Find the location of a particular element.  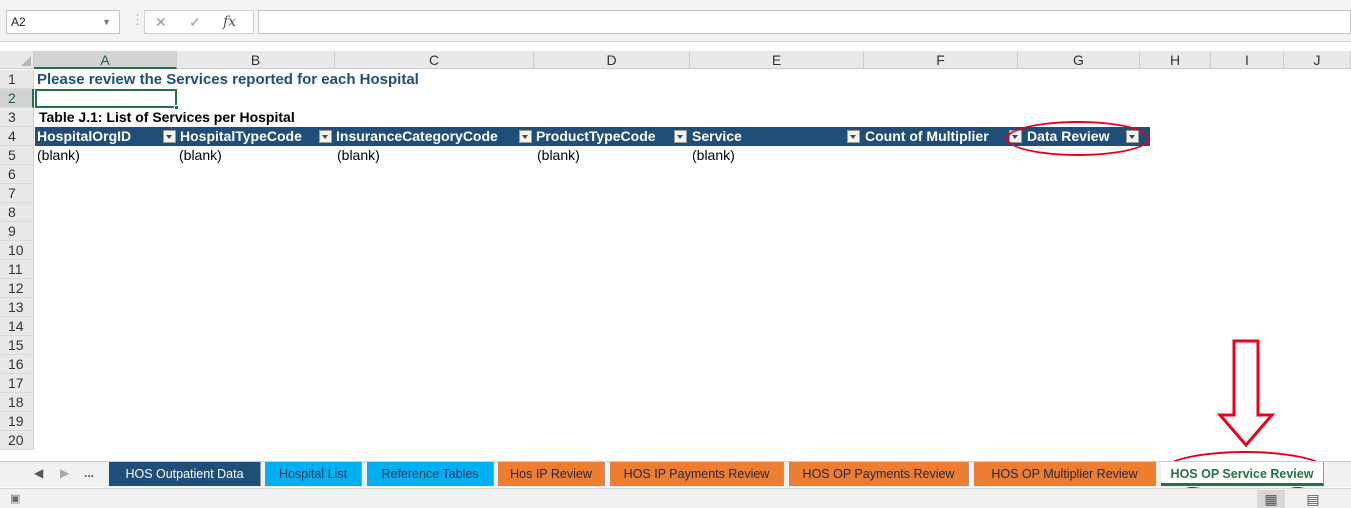

dropdown-icon: ▼ is located at coordinates (106, 22).